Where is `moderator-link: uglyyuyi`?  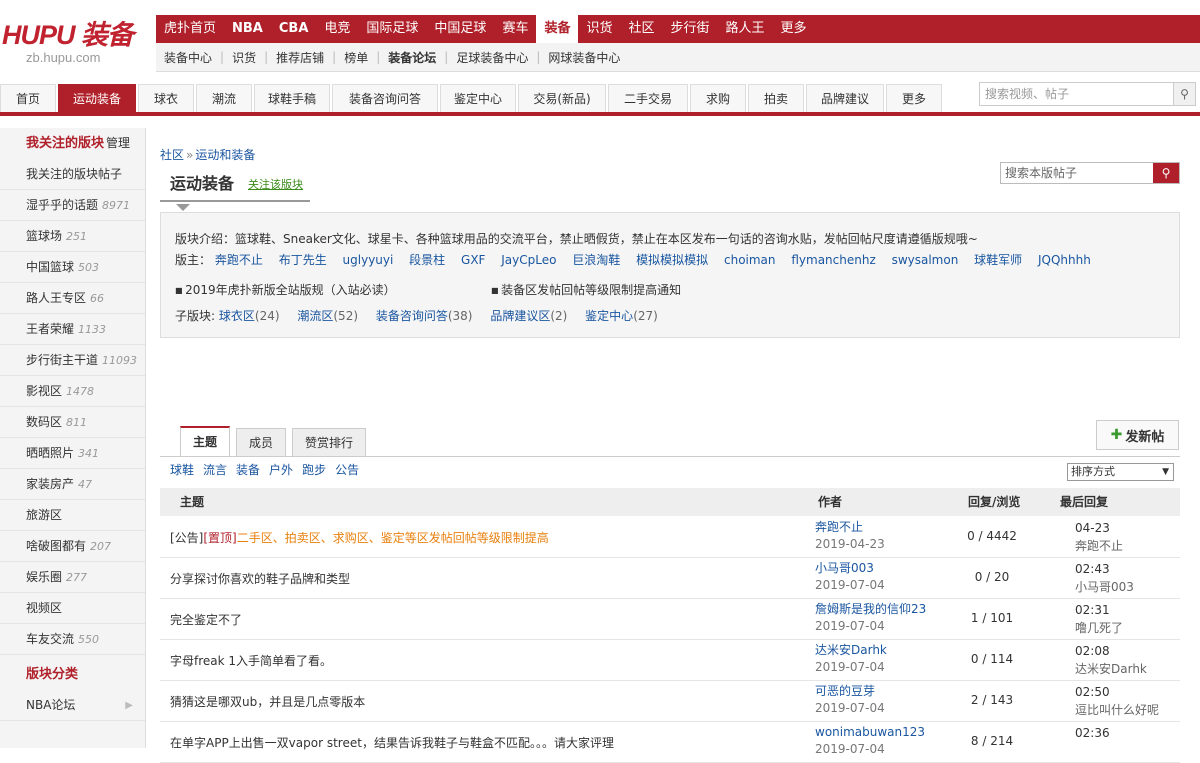
moderator-link: uglyyuyi is located at coordinates (368, 260).